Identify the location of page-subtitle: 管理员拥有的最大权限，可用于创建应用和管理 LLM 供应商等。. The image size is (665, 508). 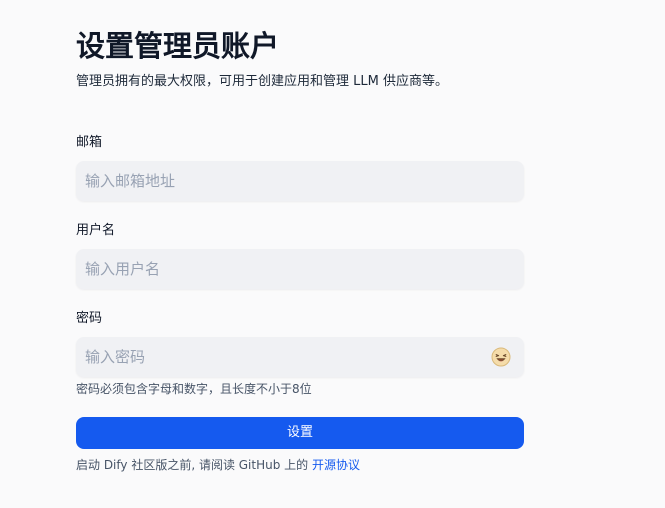
(262, 81).